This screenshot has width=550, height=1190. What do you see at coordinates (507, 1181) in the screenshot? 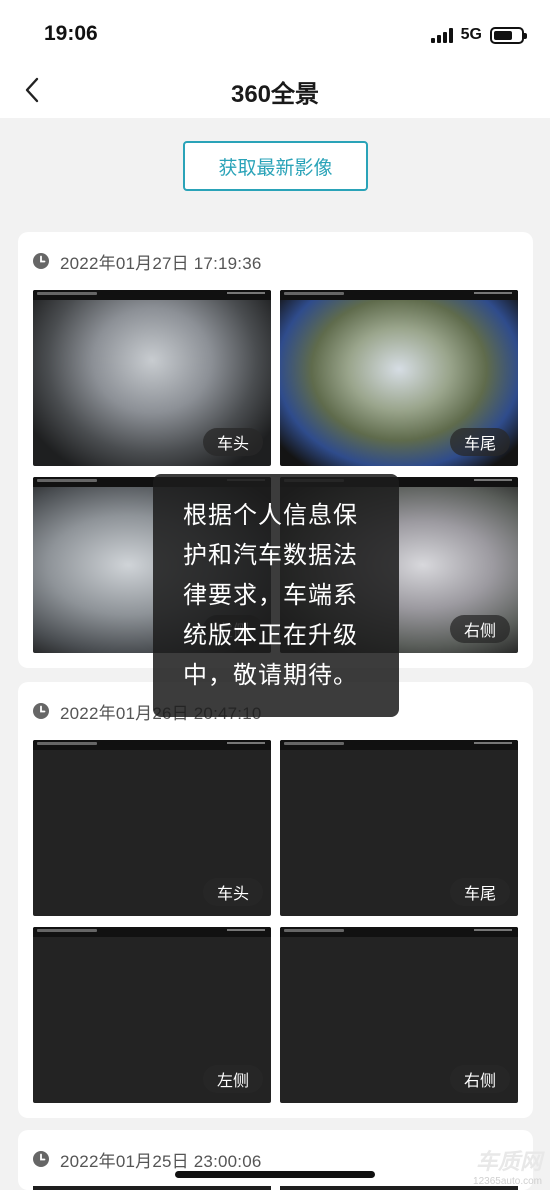
I see `watermark-url: 12365auto.com` at bounding box center [507, 1181].